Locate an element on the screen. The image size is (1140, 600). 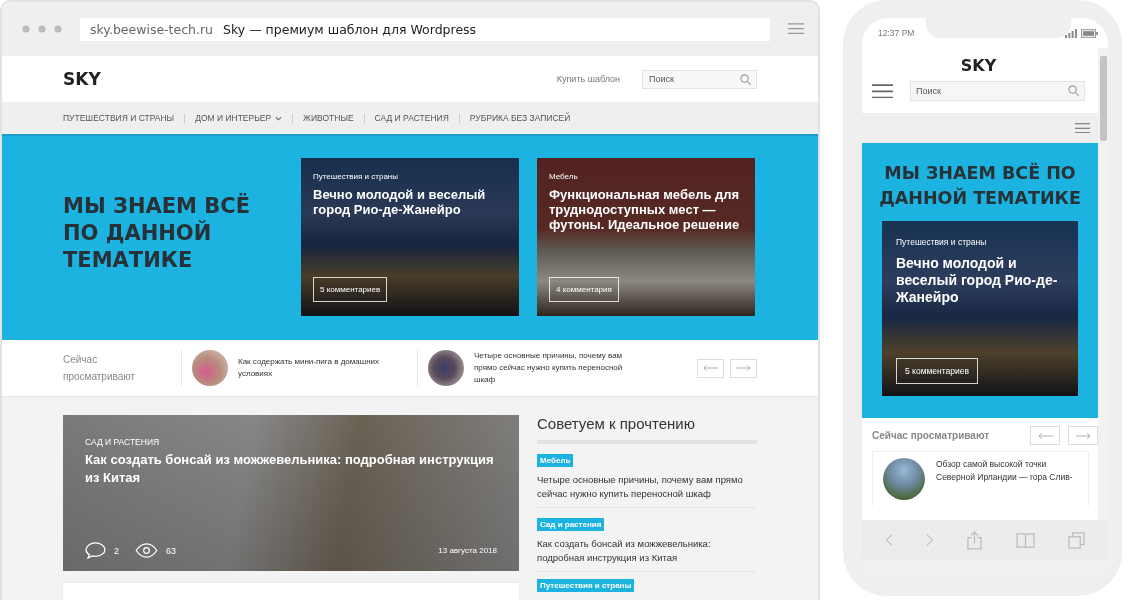
page-title: Sky — премиум шаблон для Wordpress is located at coordinates (350, 29).